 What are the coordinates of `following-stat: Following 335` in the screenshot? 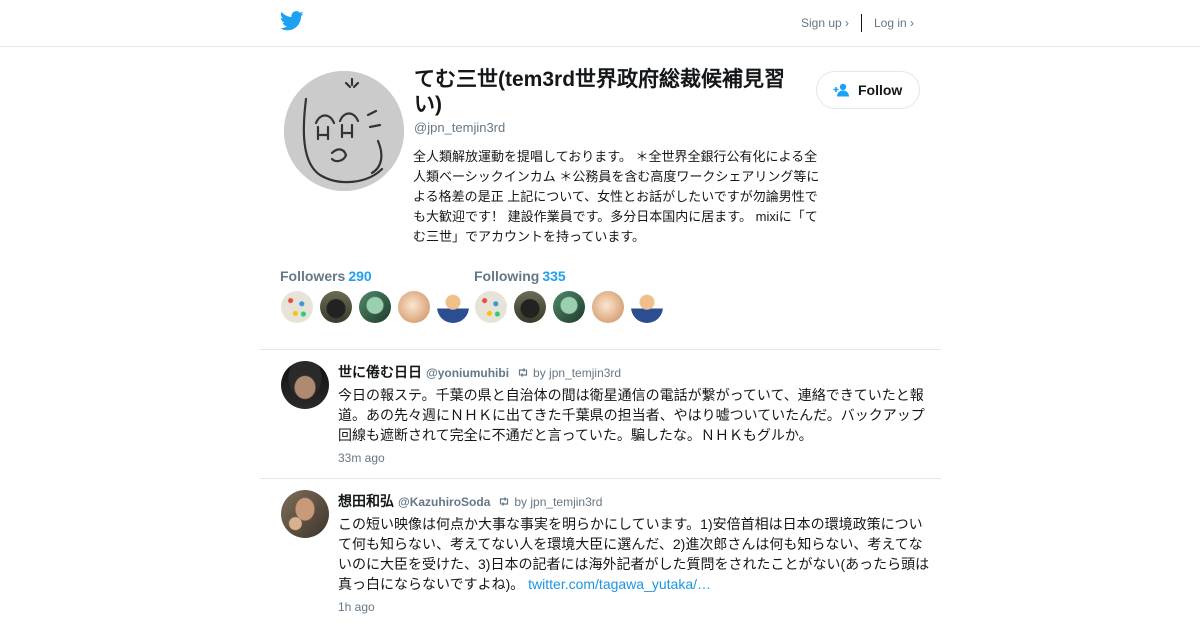 It's located at (520, 277).